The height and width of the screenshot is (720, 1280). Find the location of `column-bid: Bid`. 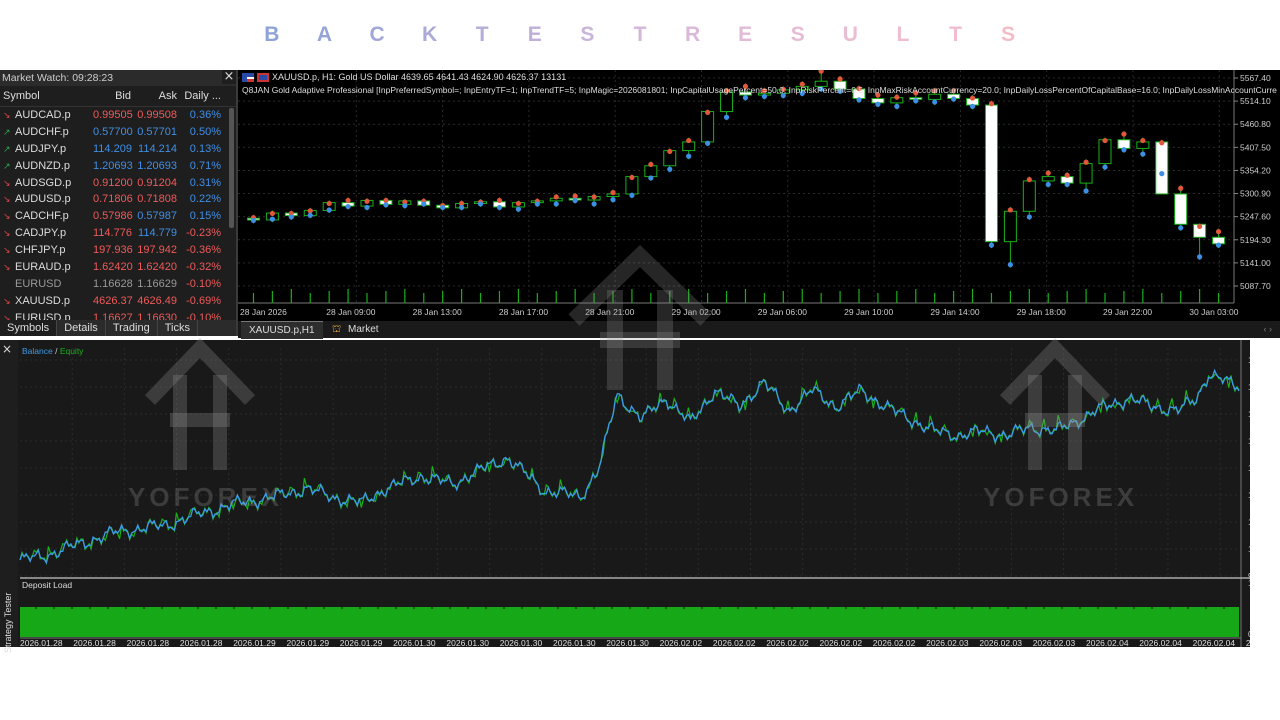

column-bid: Bid is located at coordinates (112, 96).